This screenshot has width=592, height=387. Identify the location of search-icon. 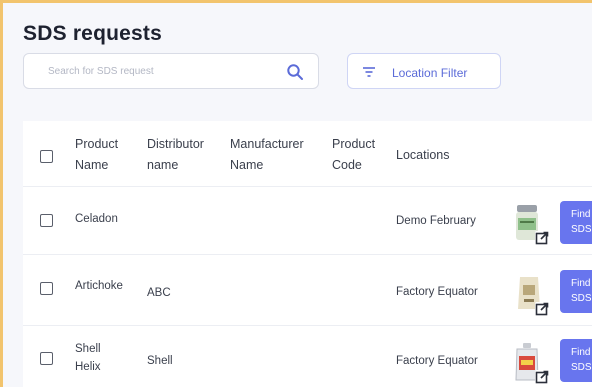
(295, 72).